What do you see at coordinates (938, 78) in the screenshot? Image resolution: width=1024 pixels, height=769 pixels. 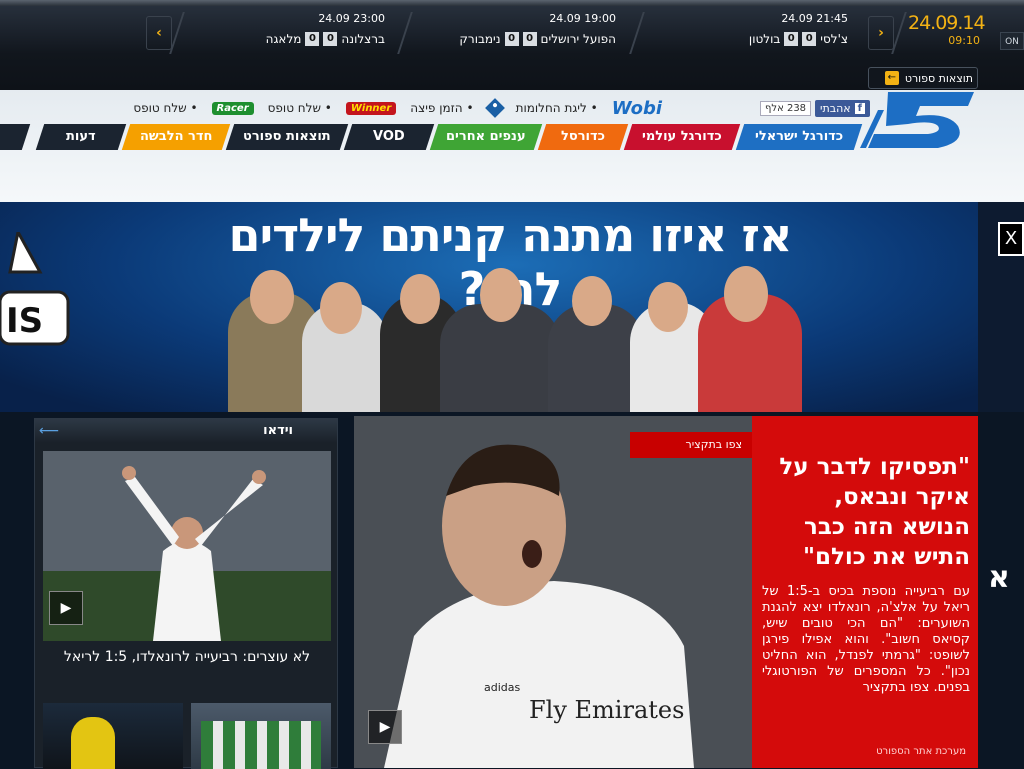 I see `sport-results-label: תוצאות ספורט` at bounding box center [938, 78].